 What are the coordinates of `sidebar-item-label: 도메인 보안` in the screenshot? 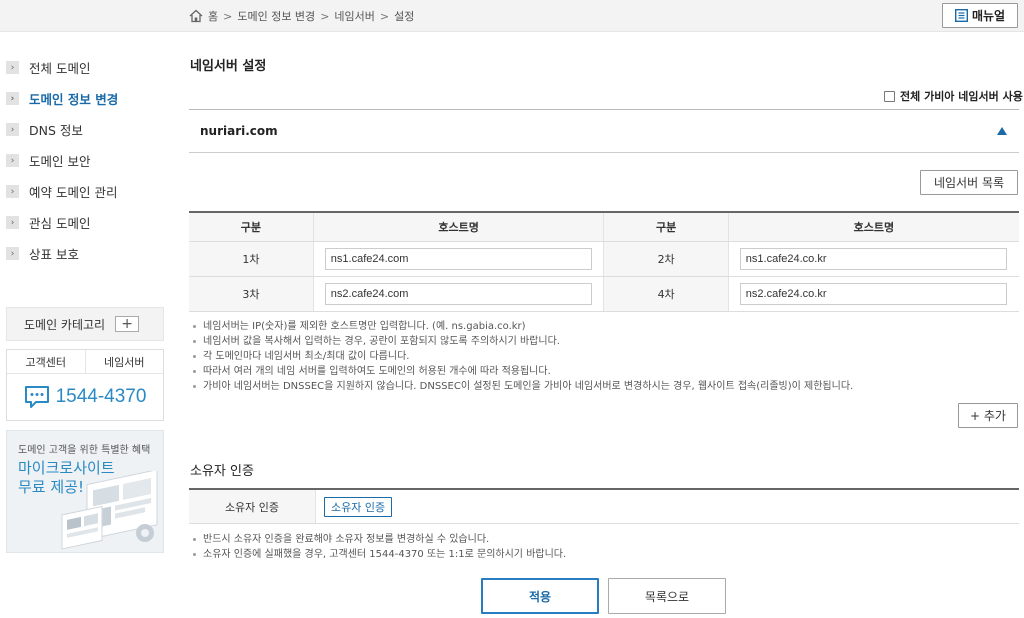 It's located at (60, 161).